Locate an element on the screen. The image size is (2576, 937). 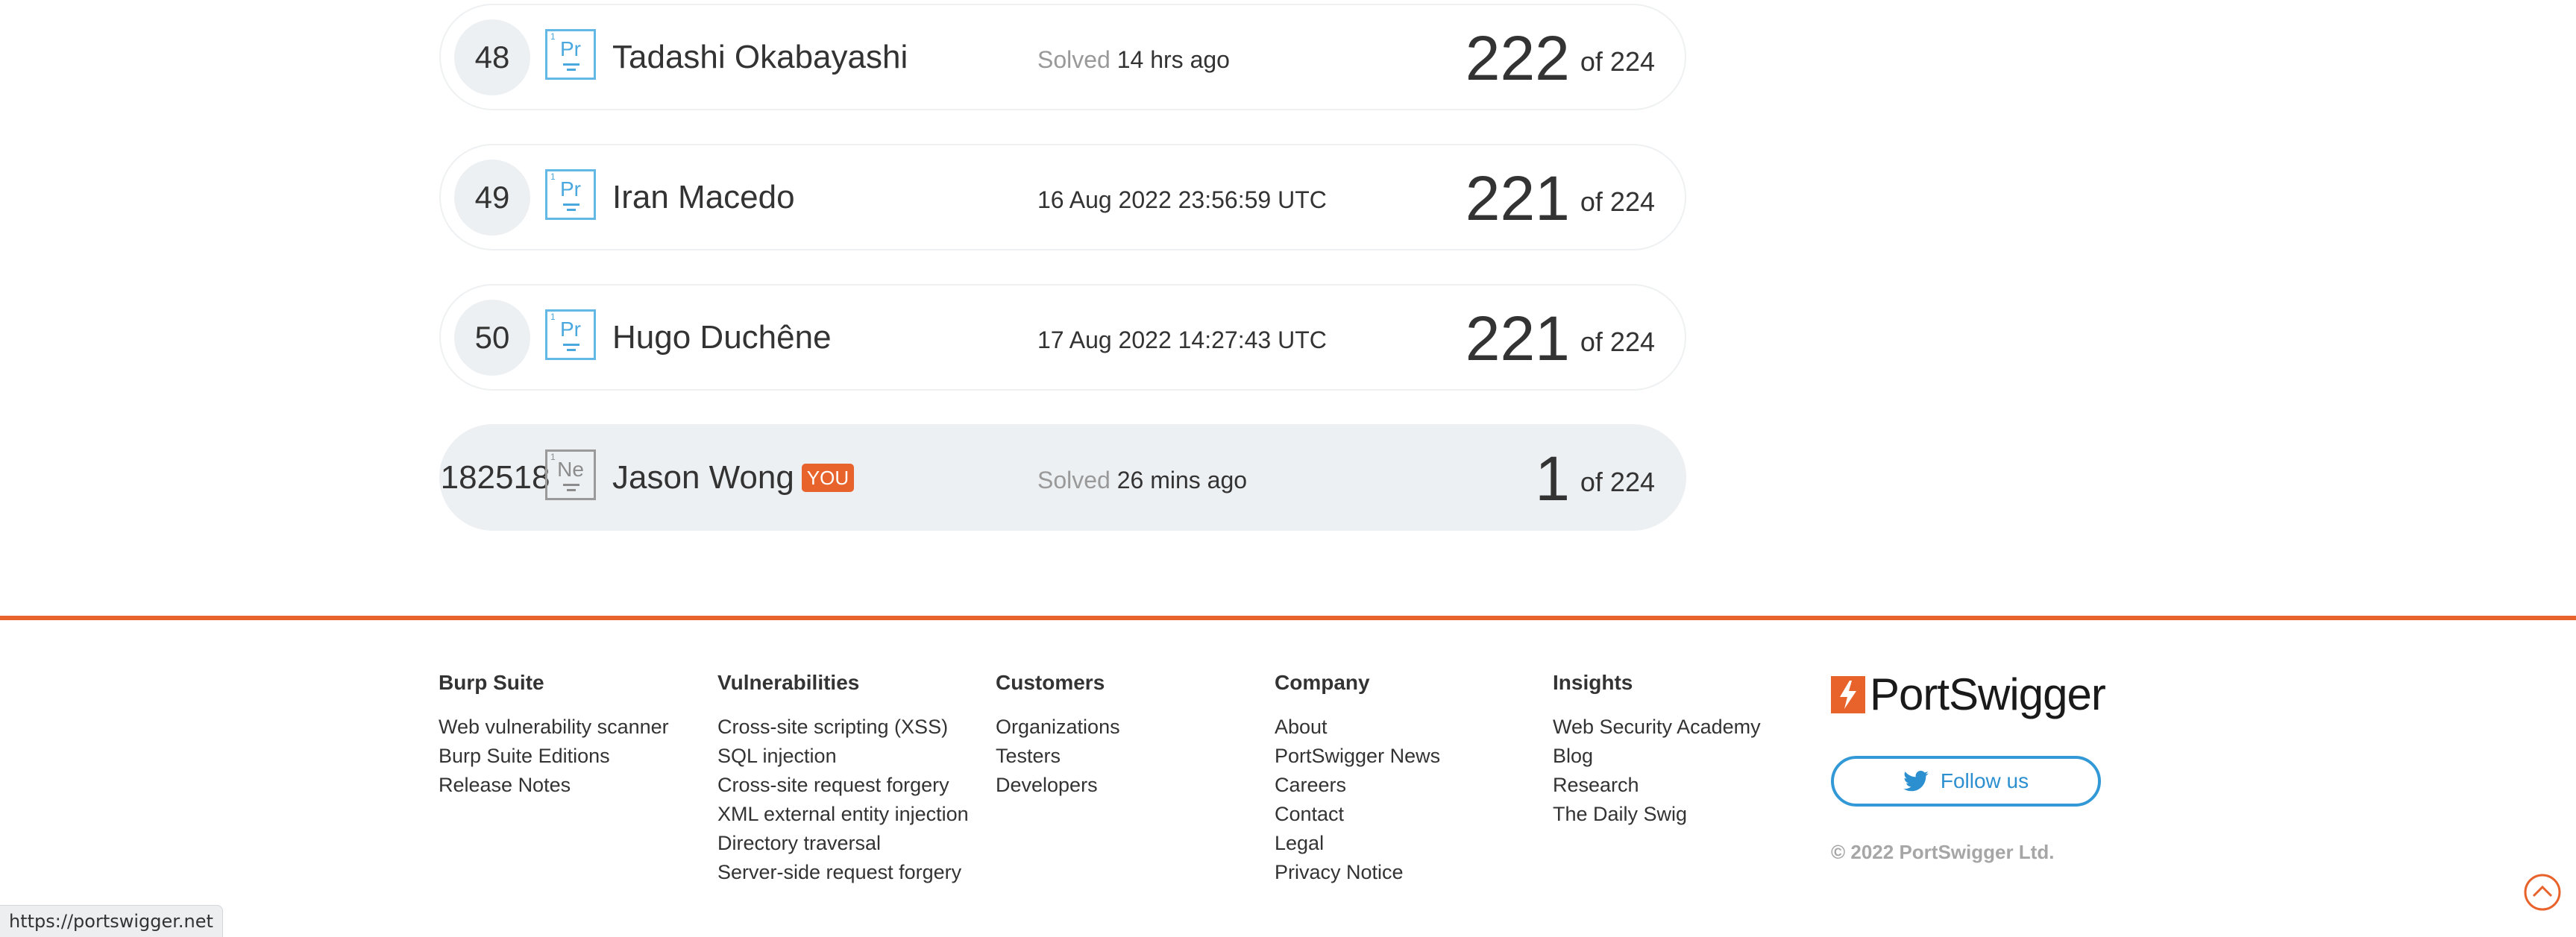
footer-link: Release Notes is located at coordinates (554, 786).